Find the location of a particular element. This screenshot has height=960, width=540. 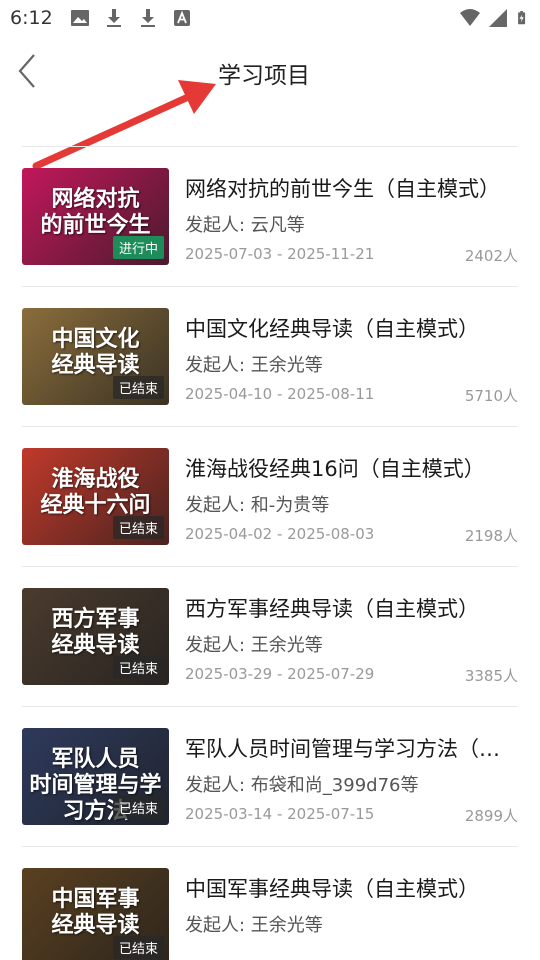

project-thumbnail: 中国文化 经典导读 已结束 is located at coordinates (95, 356).